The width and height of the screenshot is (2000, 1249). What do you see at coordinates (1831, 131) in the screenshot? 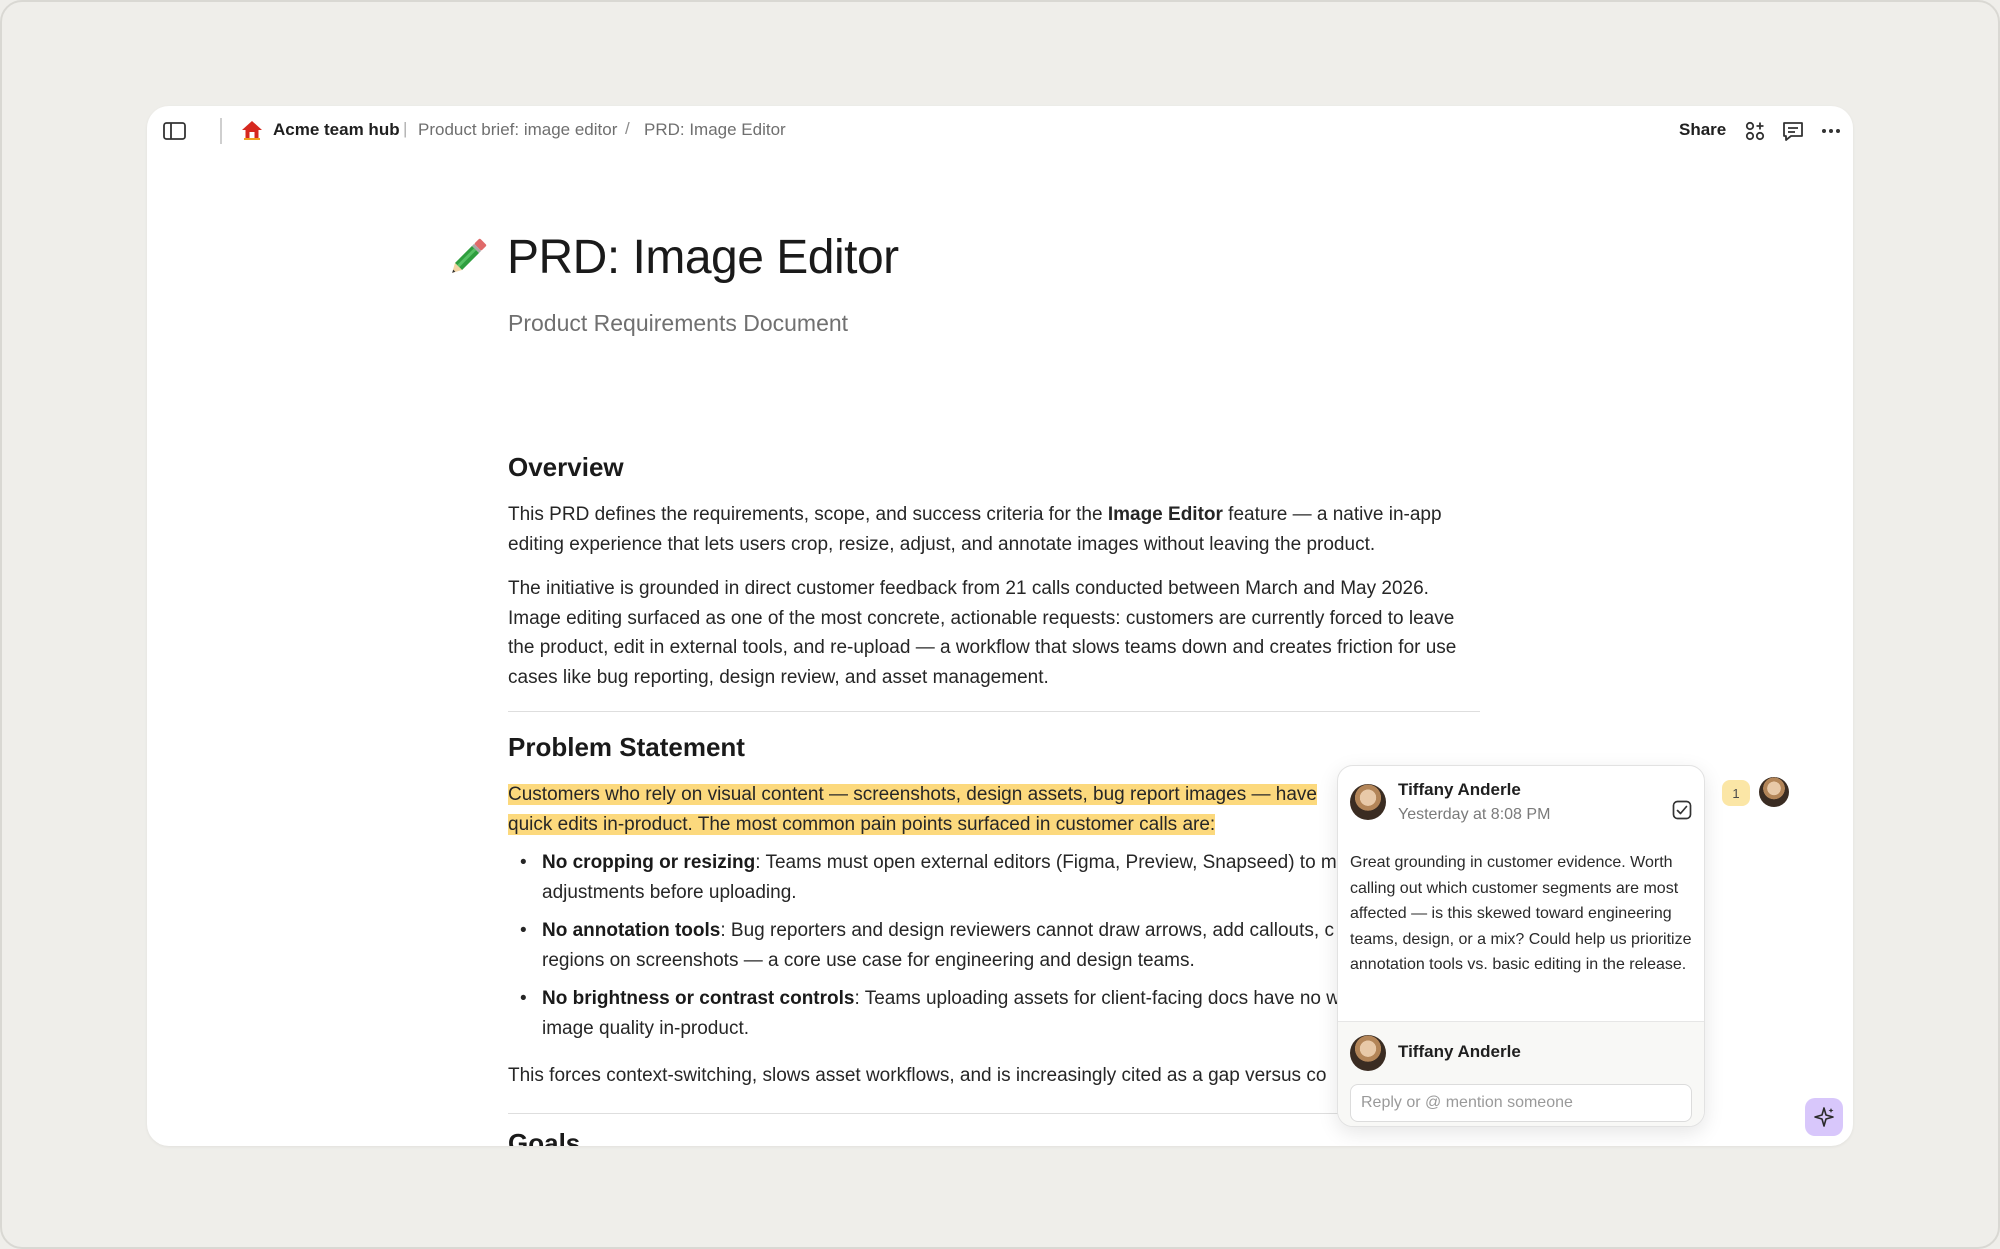
I see `more-icon` at bounding box center [1831, 131].